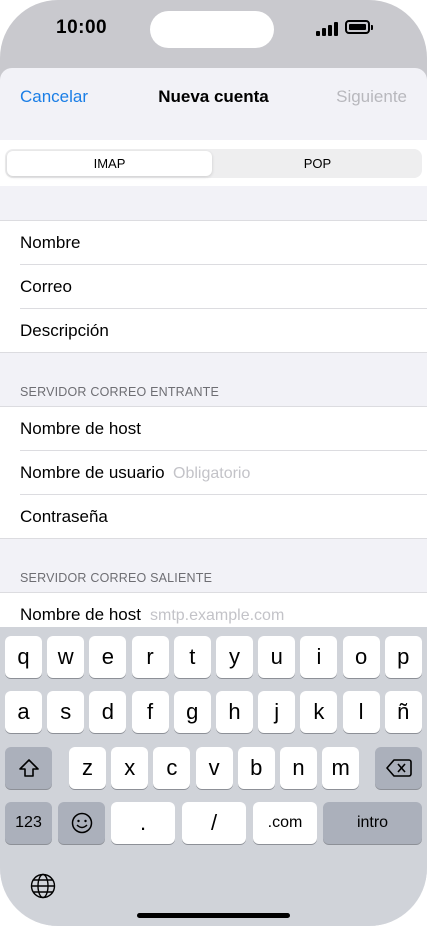  What do you see at coordinates (359, 27) in the screenshot?
I see `battery-icon` at bounding box center [359, 27].